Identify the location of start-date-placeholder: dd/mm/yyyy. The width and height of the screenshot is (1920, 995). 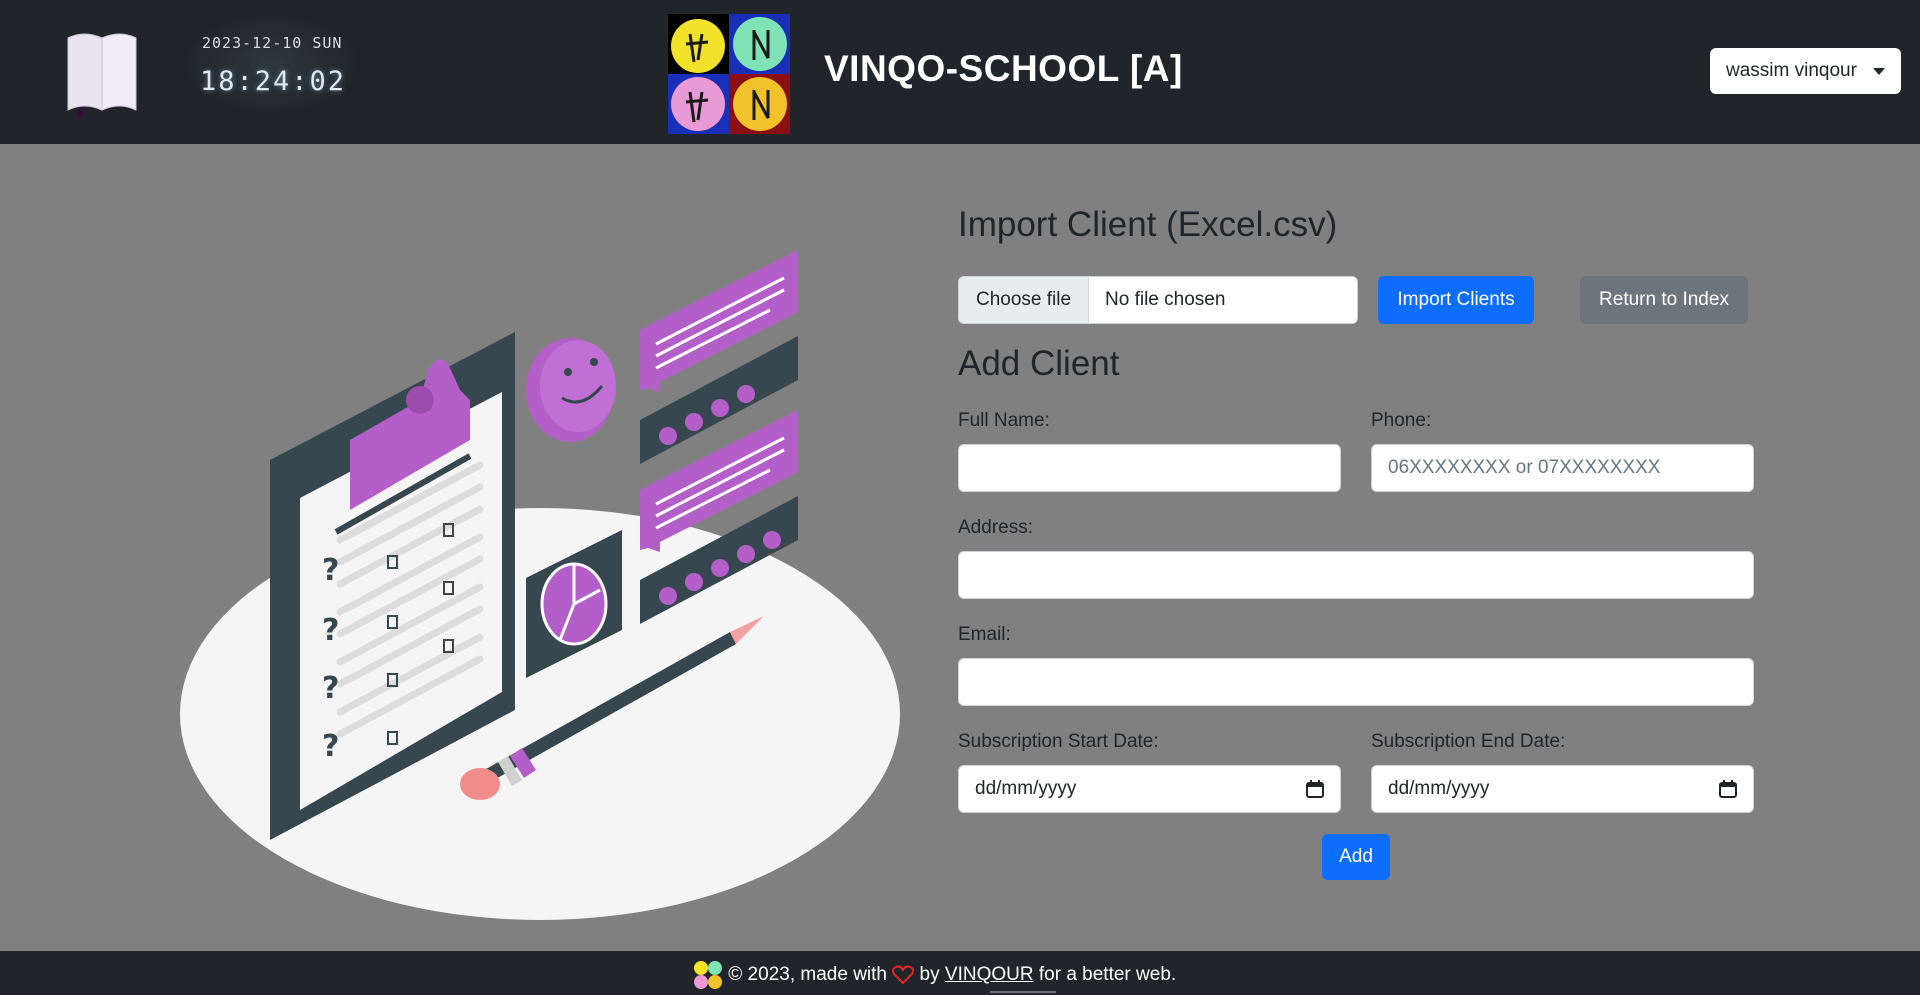
(1026, 788).